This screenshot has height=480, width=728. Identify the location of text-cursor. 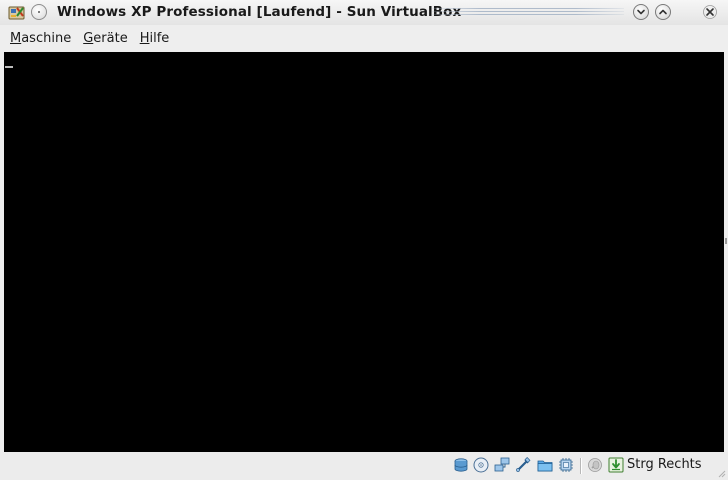
(9, 67).